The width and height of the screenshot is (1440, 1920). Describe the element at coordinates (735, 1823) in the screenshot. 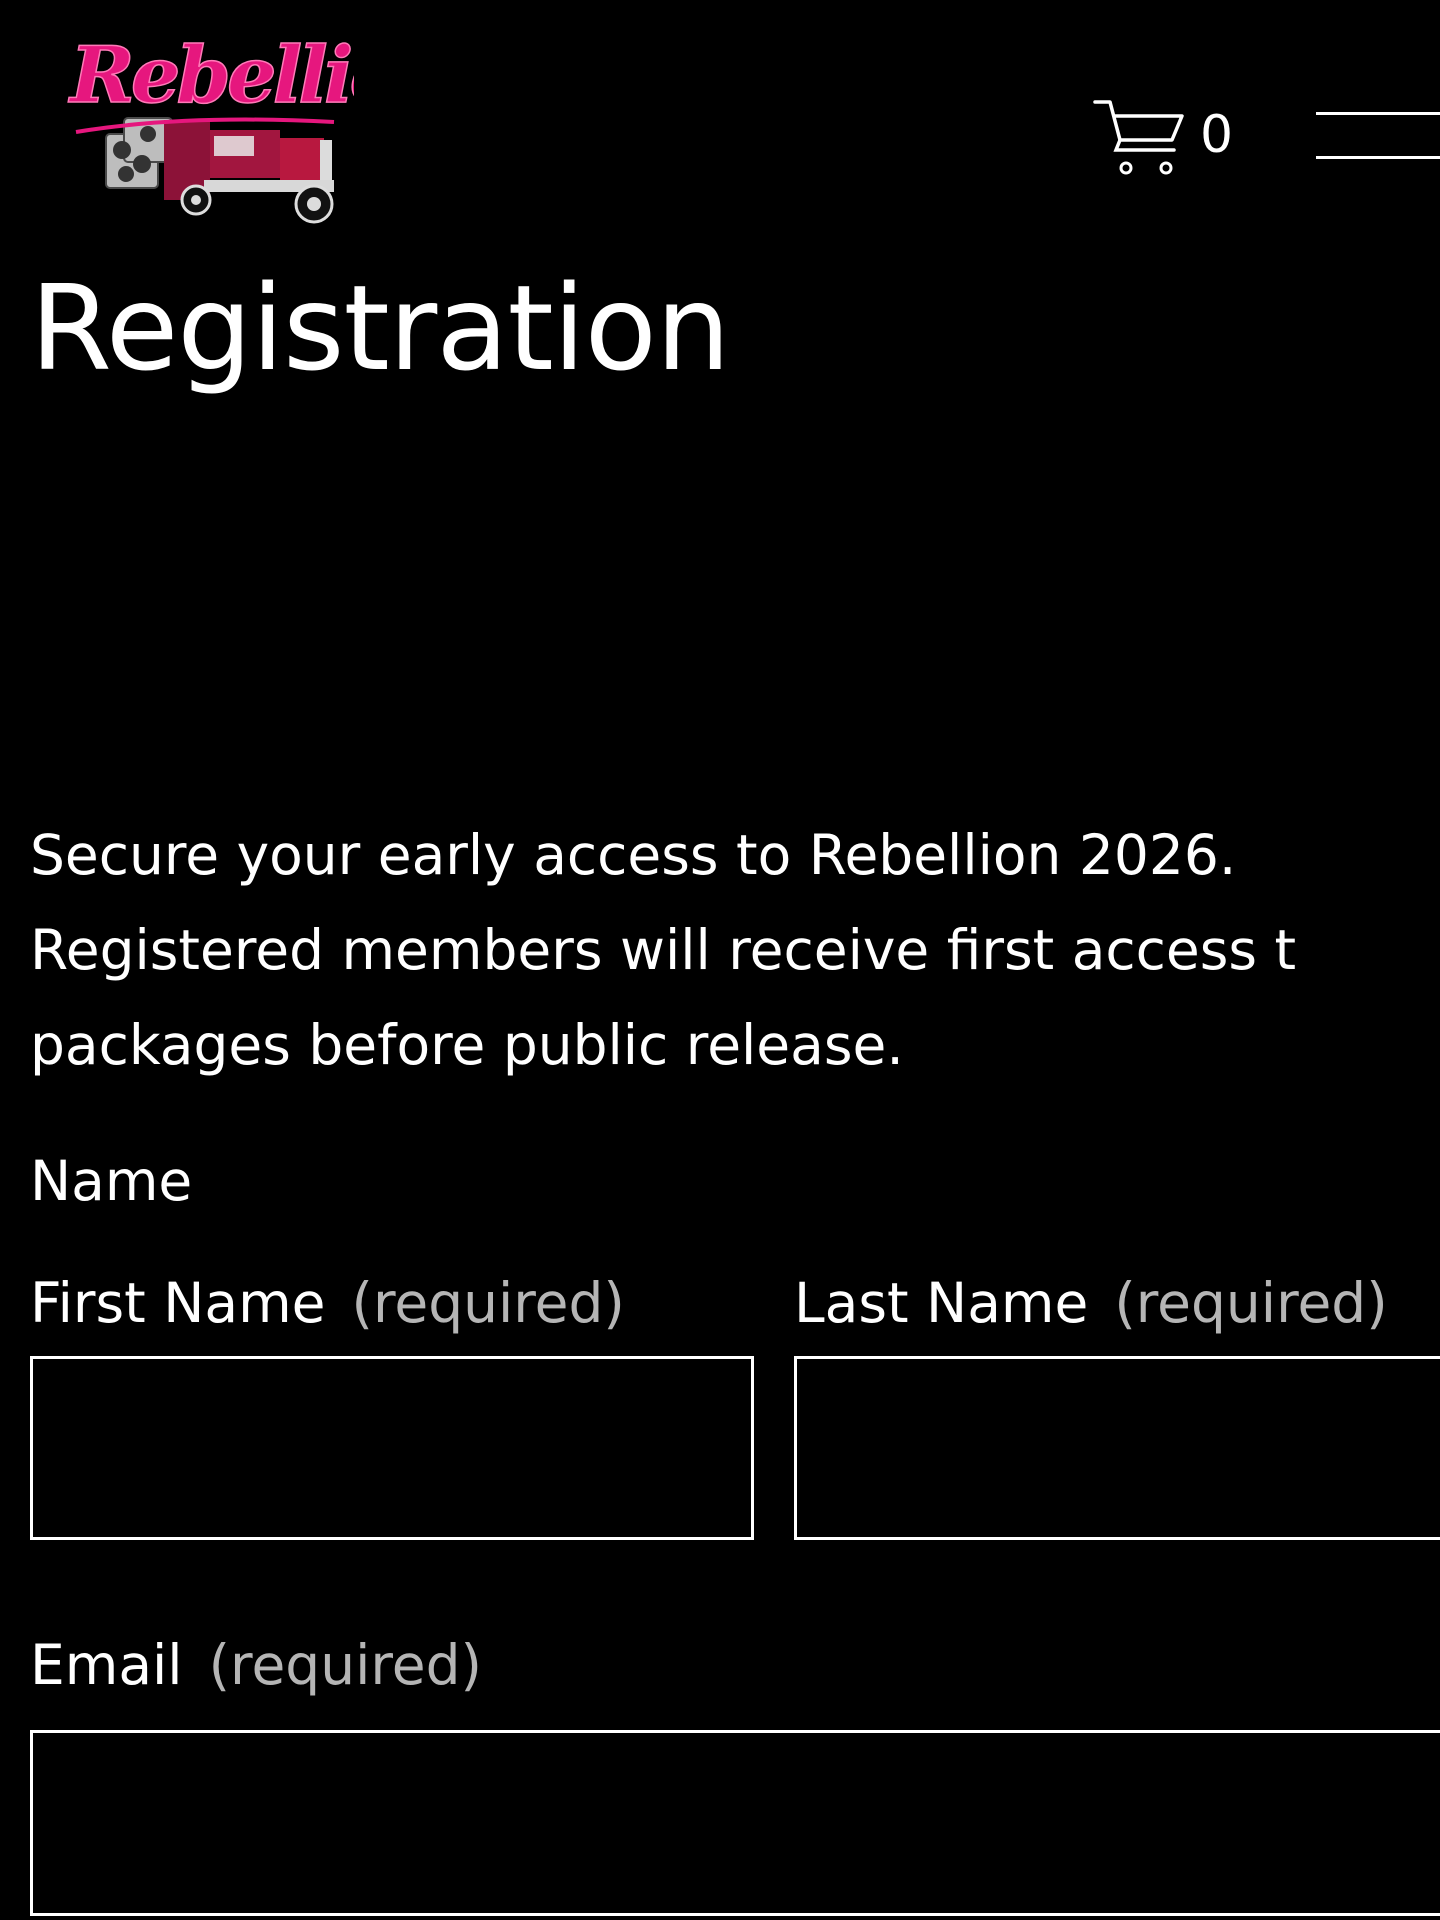

I see `email-input` at that location.